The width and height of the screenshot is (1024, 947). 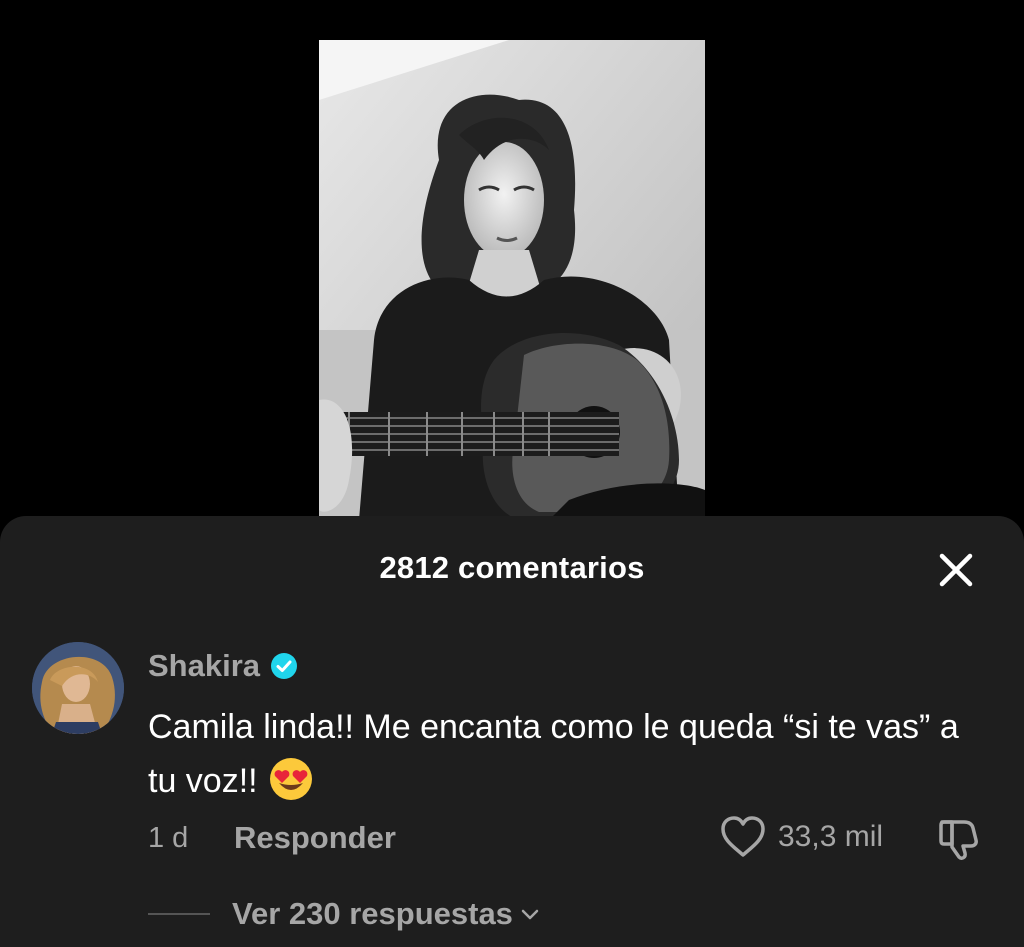 I want to click on view-replies-button: Ver 230 respuestas, so click(x=386, y=914).